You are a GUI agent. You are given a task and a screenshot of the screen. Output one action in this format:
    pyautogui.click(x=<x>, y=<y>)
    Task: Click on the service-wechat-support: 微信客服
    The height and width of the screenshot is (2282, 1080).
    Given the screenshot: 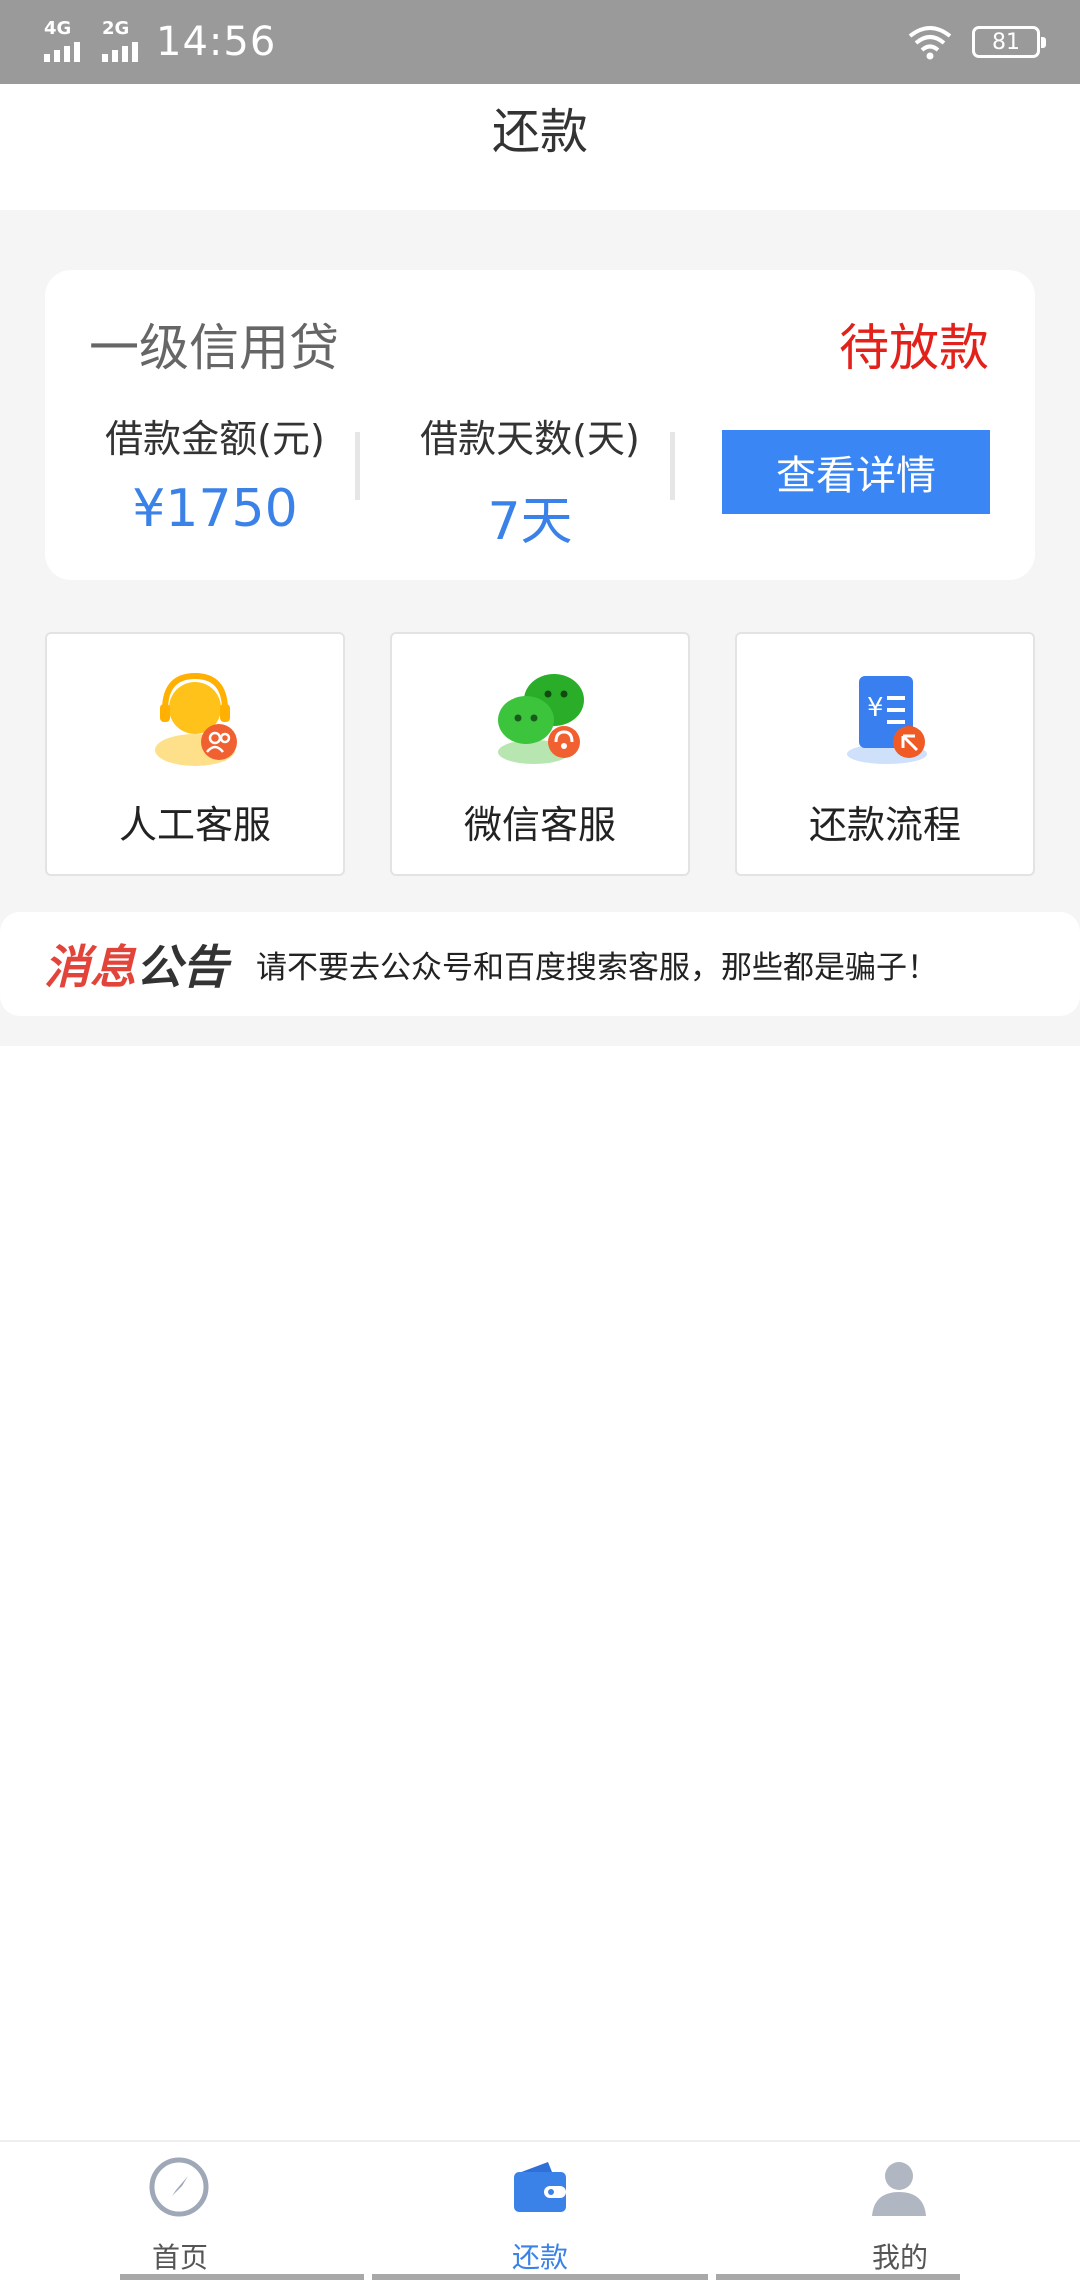 What is the action you would take?
    pyautogui.click(x=540, y=754)
    